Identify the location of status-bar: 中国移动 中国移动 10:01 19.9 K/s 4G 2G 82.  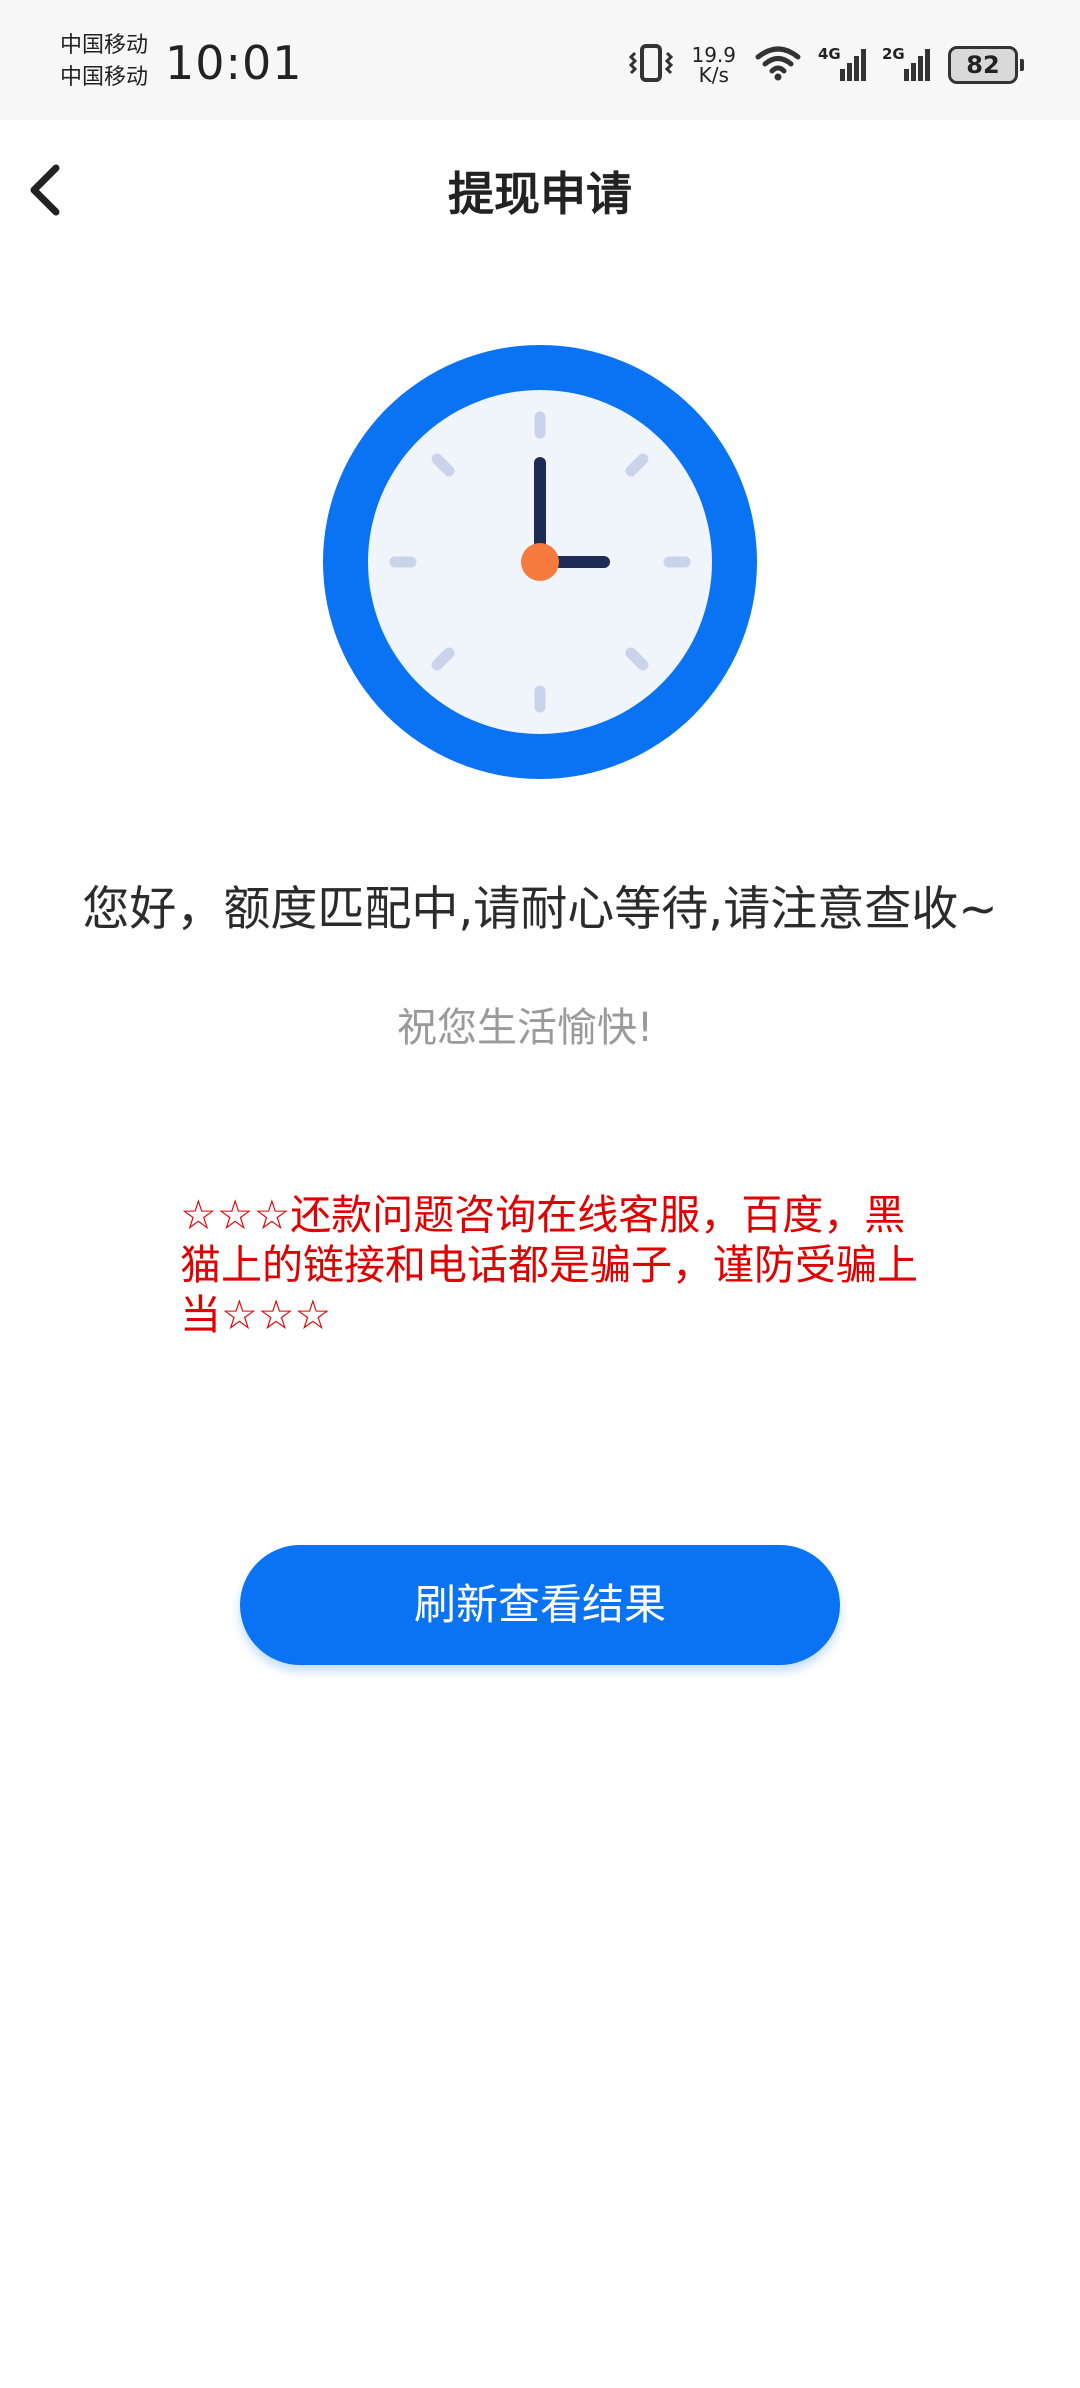
(540, 60).